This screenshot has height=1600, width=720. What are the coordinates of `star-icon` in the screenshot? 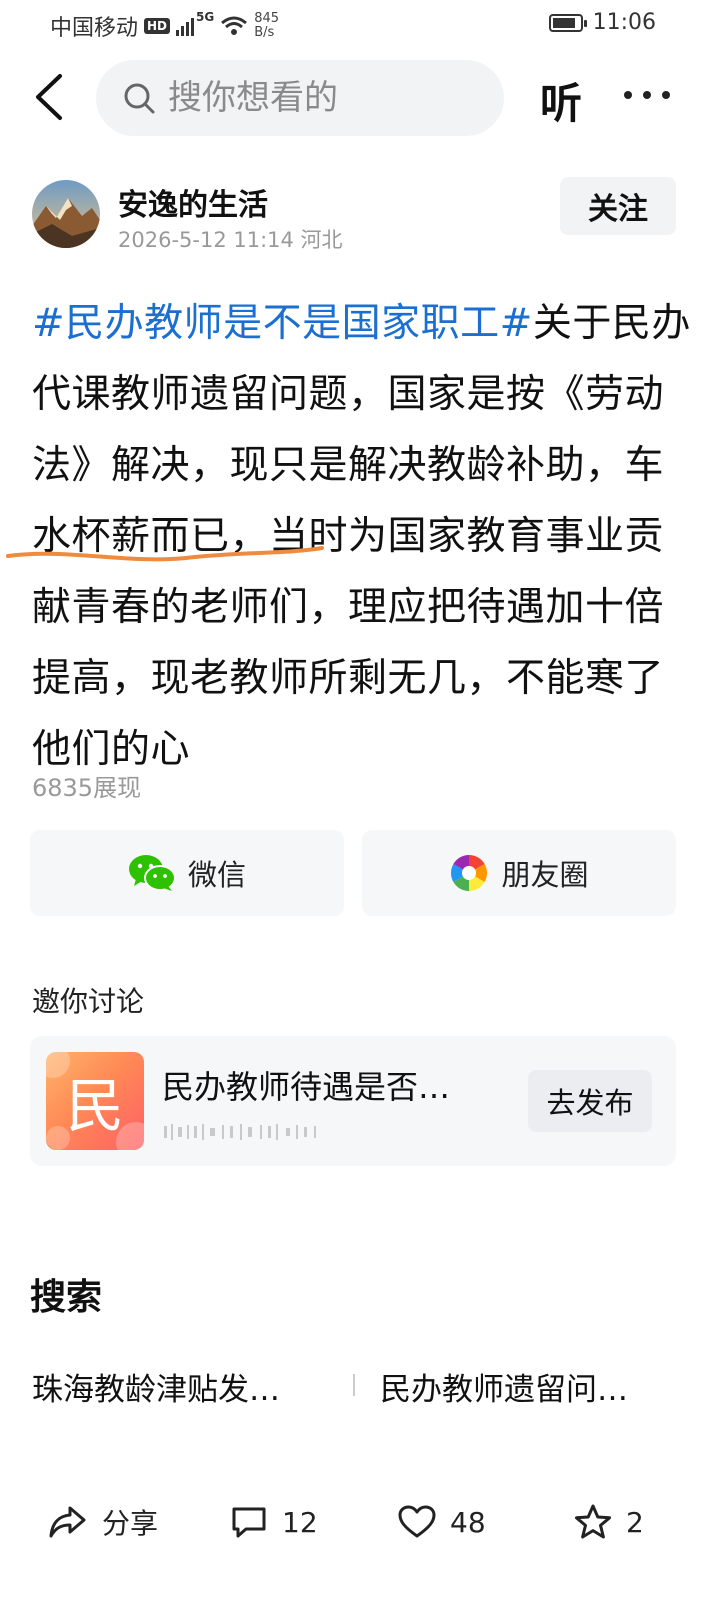 It's located at (593, 1521).